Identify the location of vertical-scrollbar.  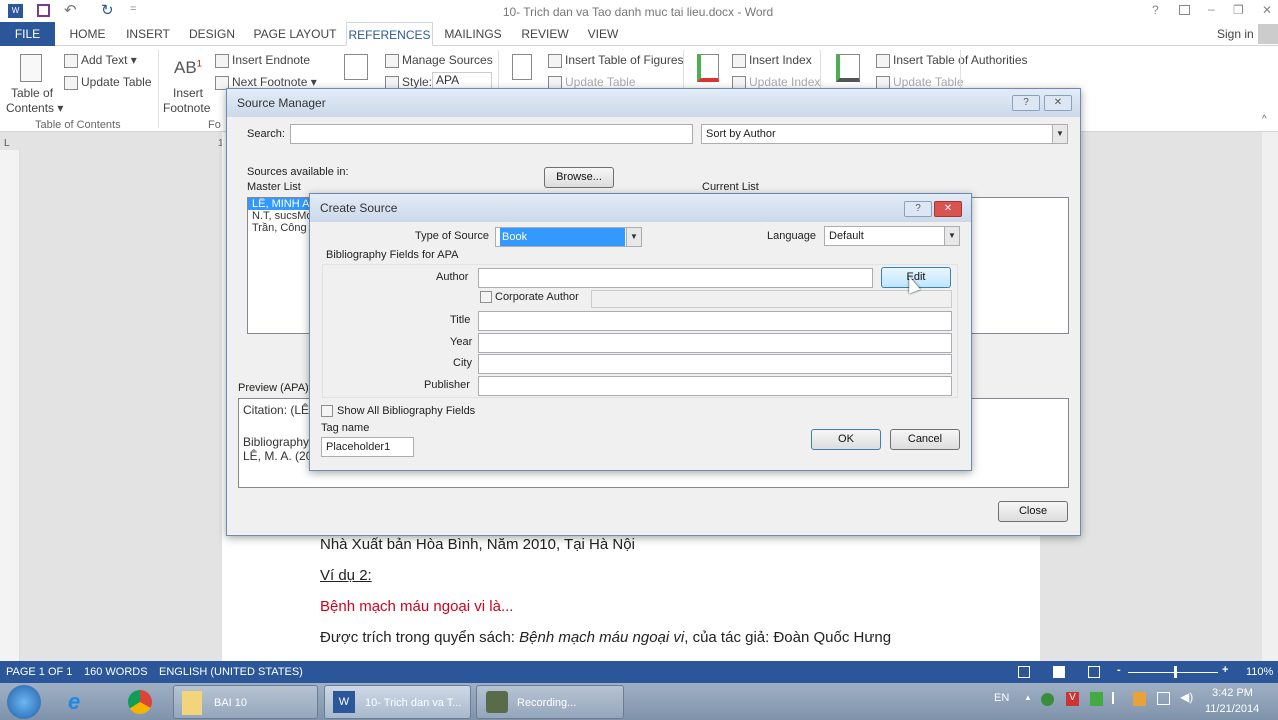
(1270, 396).